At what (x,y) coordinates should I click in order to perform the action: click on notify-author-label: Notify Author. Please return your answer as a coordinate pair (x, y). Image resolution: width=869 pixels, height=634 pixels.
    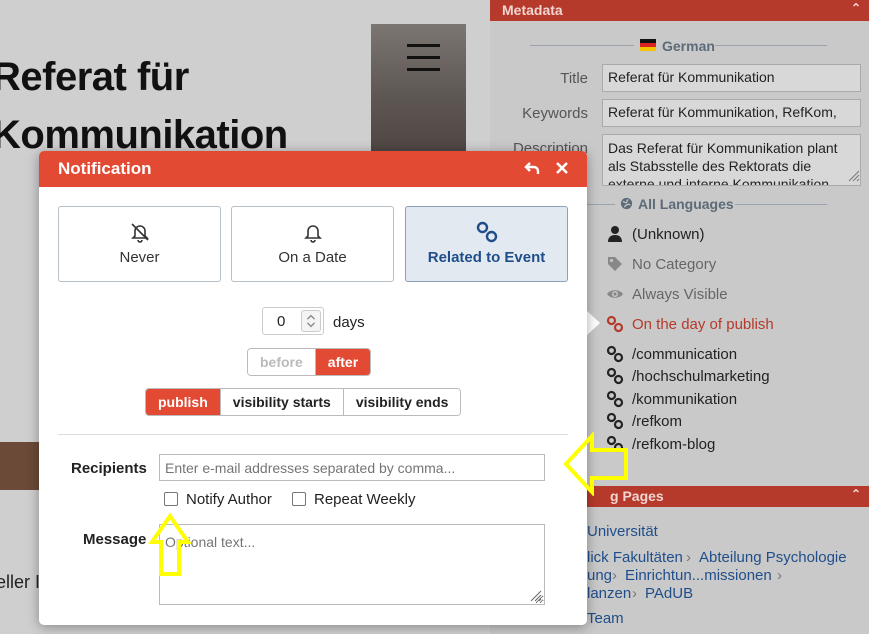
    Looking at the image, I should click on (229, 499).